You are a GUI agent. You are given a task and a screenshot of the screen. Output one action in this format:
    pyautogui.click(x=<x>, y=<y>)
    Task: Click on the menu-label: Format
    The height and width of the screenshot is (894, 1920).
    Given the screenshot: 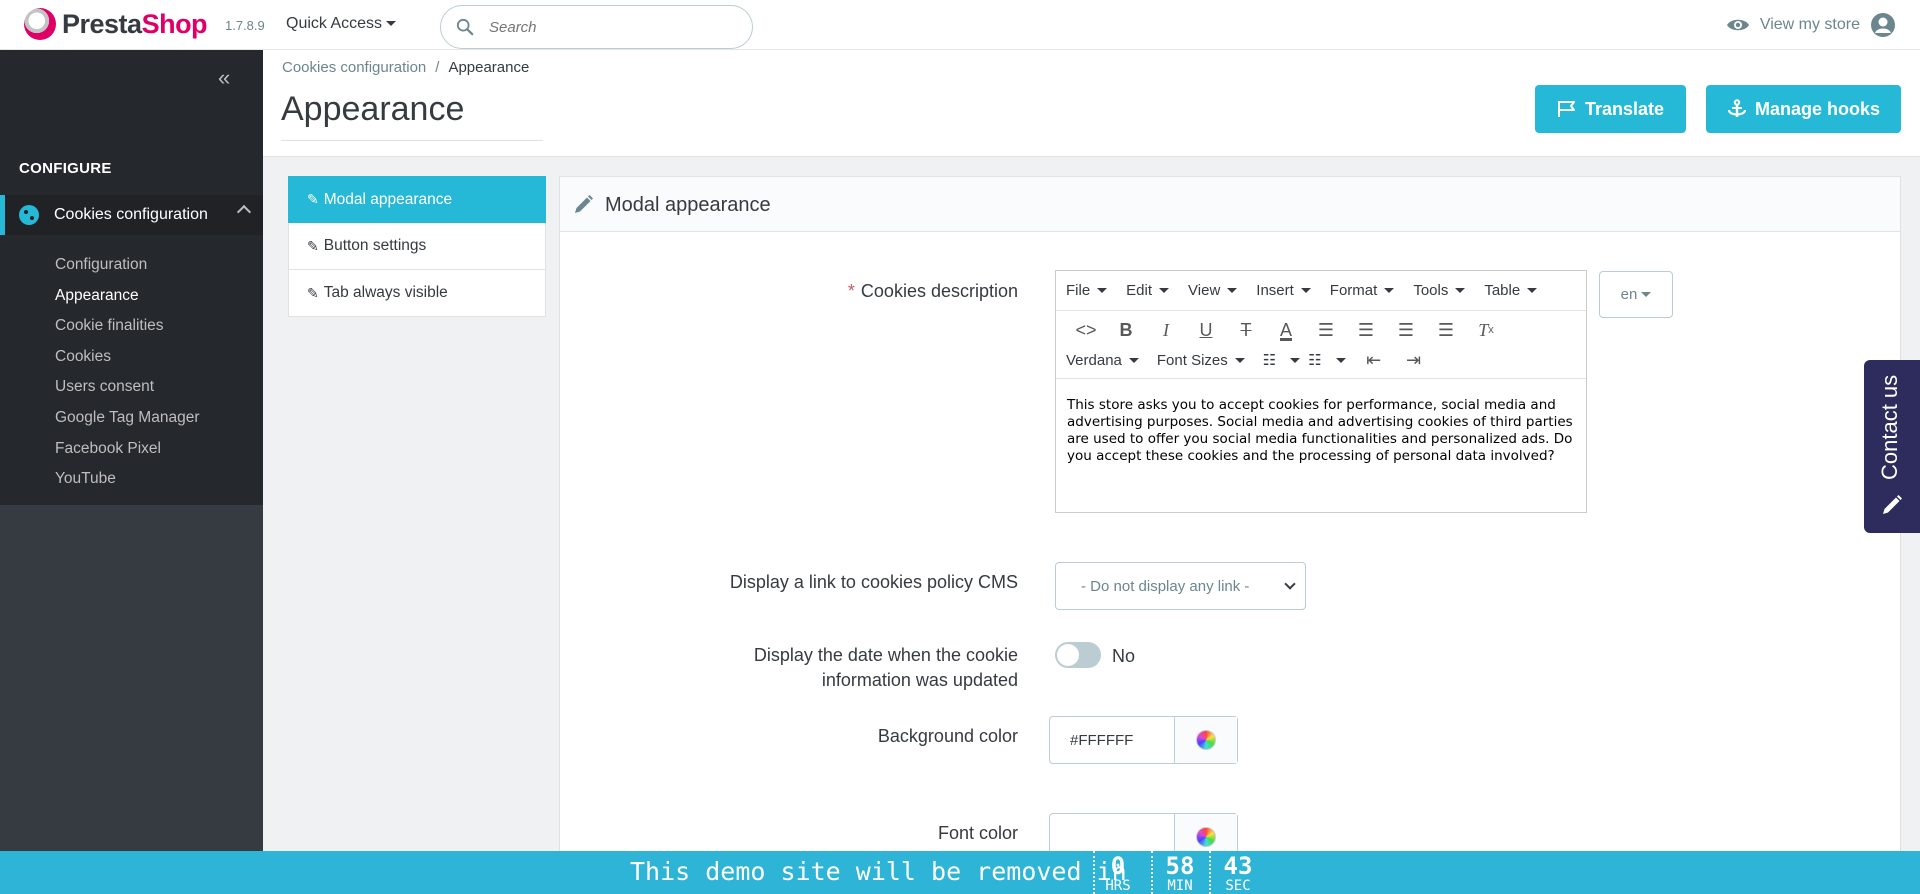 What is the action you would take?
    pyautogui.click(x=1353, y=290)
    